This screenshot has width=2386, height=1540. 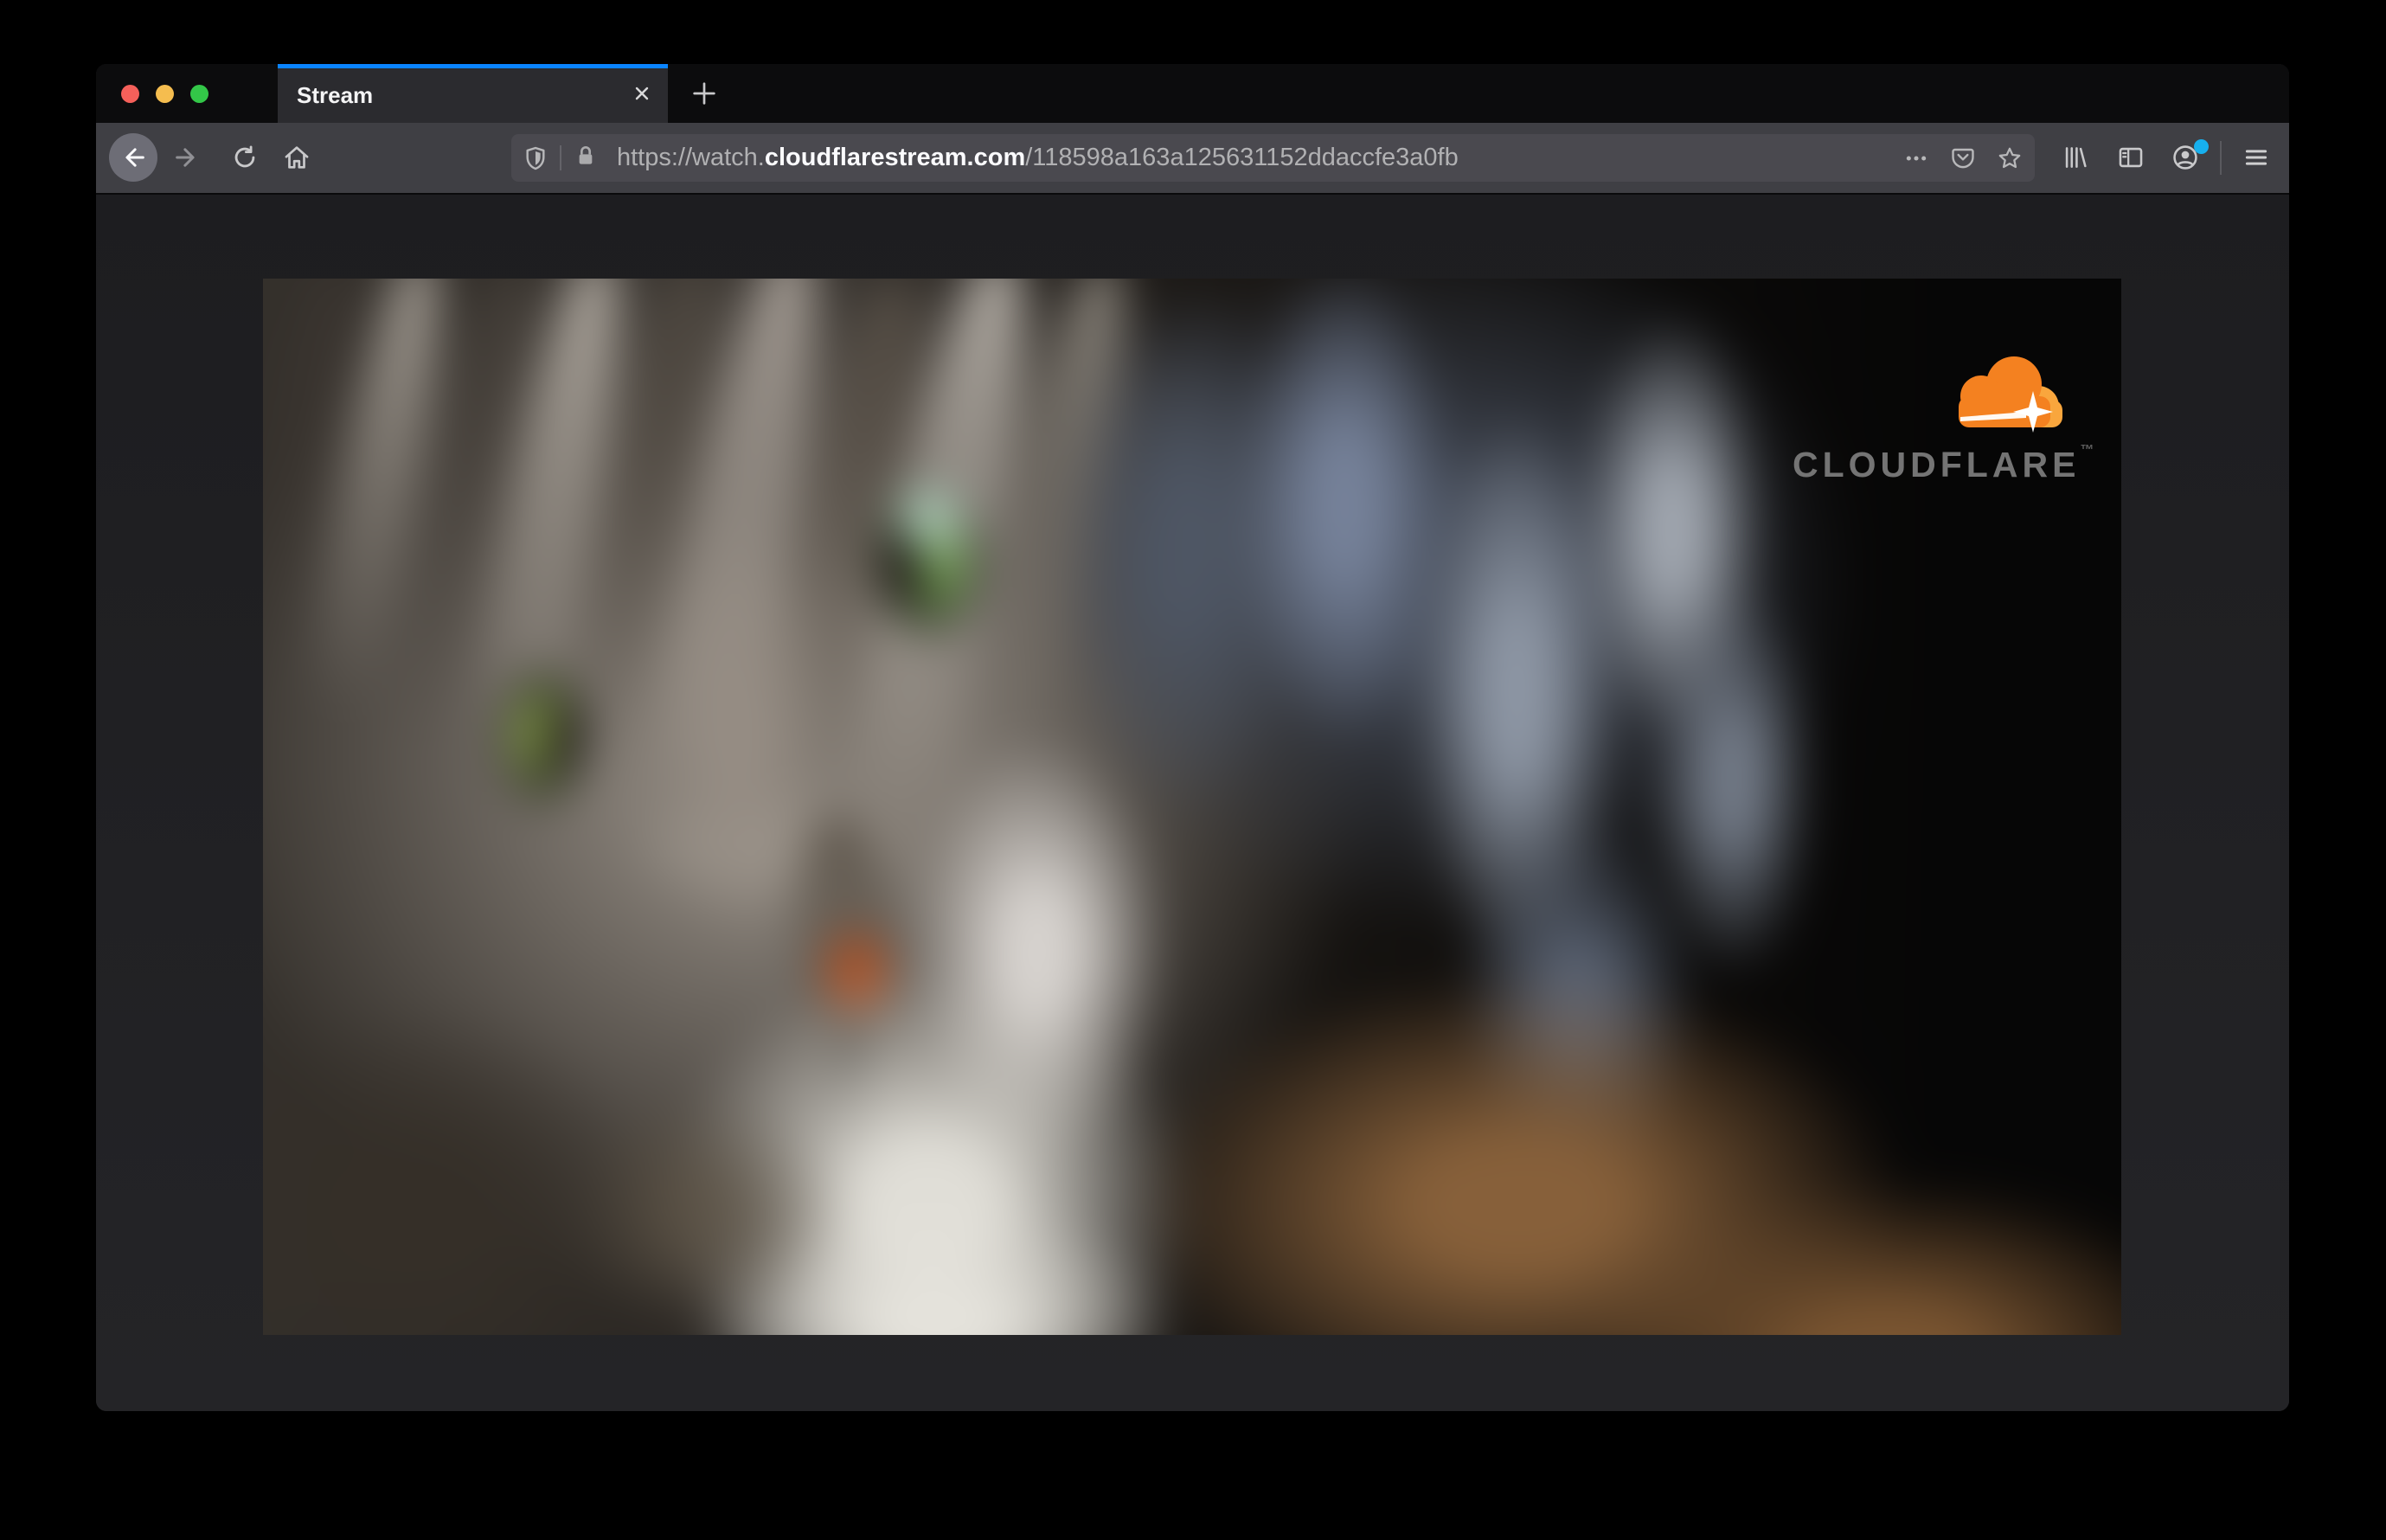 What do you see at coordinates (561, 157) in the screenshot?
I see `urlbar-divider` at bounding box center [561, 157].